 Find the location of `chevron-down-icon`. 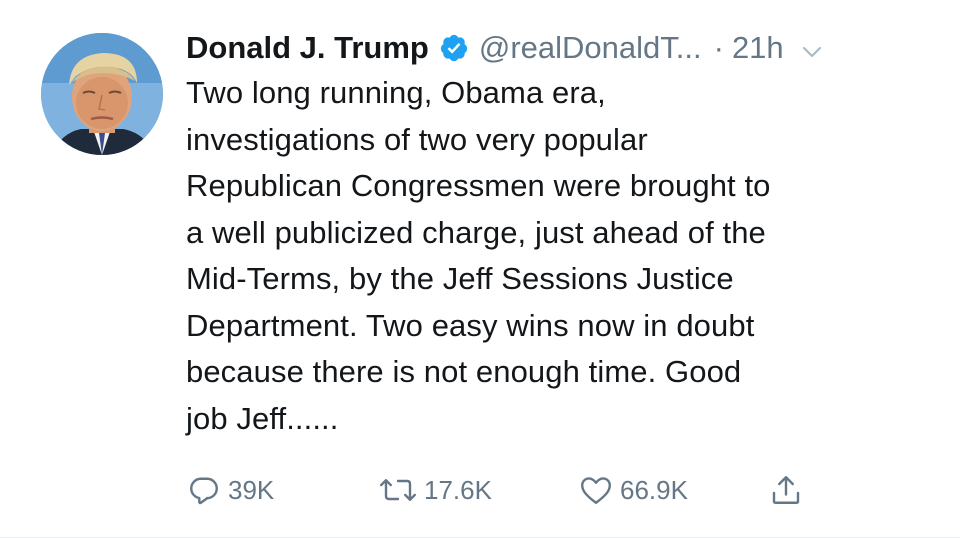

chevron-down-icon is located at coordinates (812, 48).